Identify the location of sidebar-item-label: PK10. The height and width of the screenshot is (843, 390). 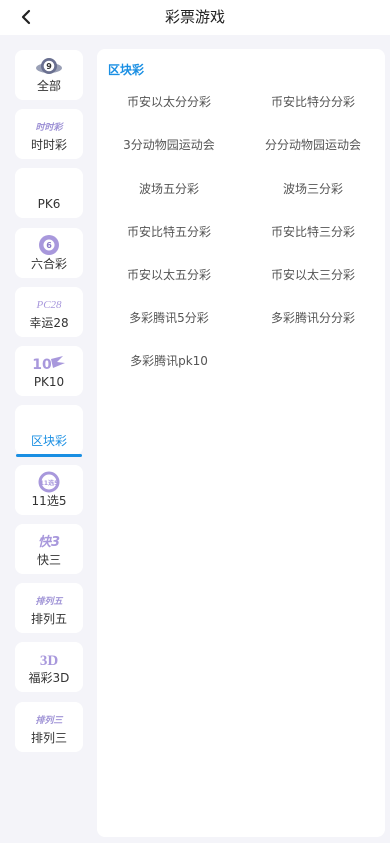
(49, 382).